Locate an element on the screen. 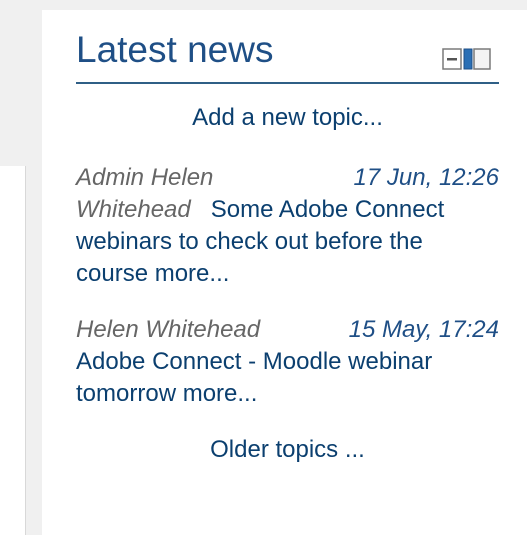 This screenshot has width=527, height=535. post-subject-start: Some Adobe is located at coordinates (279, 209).